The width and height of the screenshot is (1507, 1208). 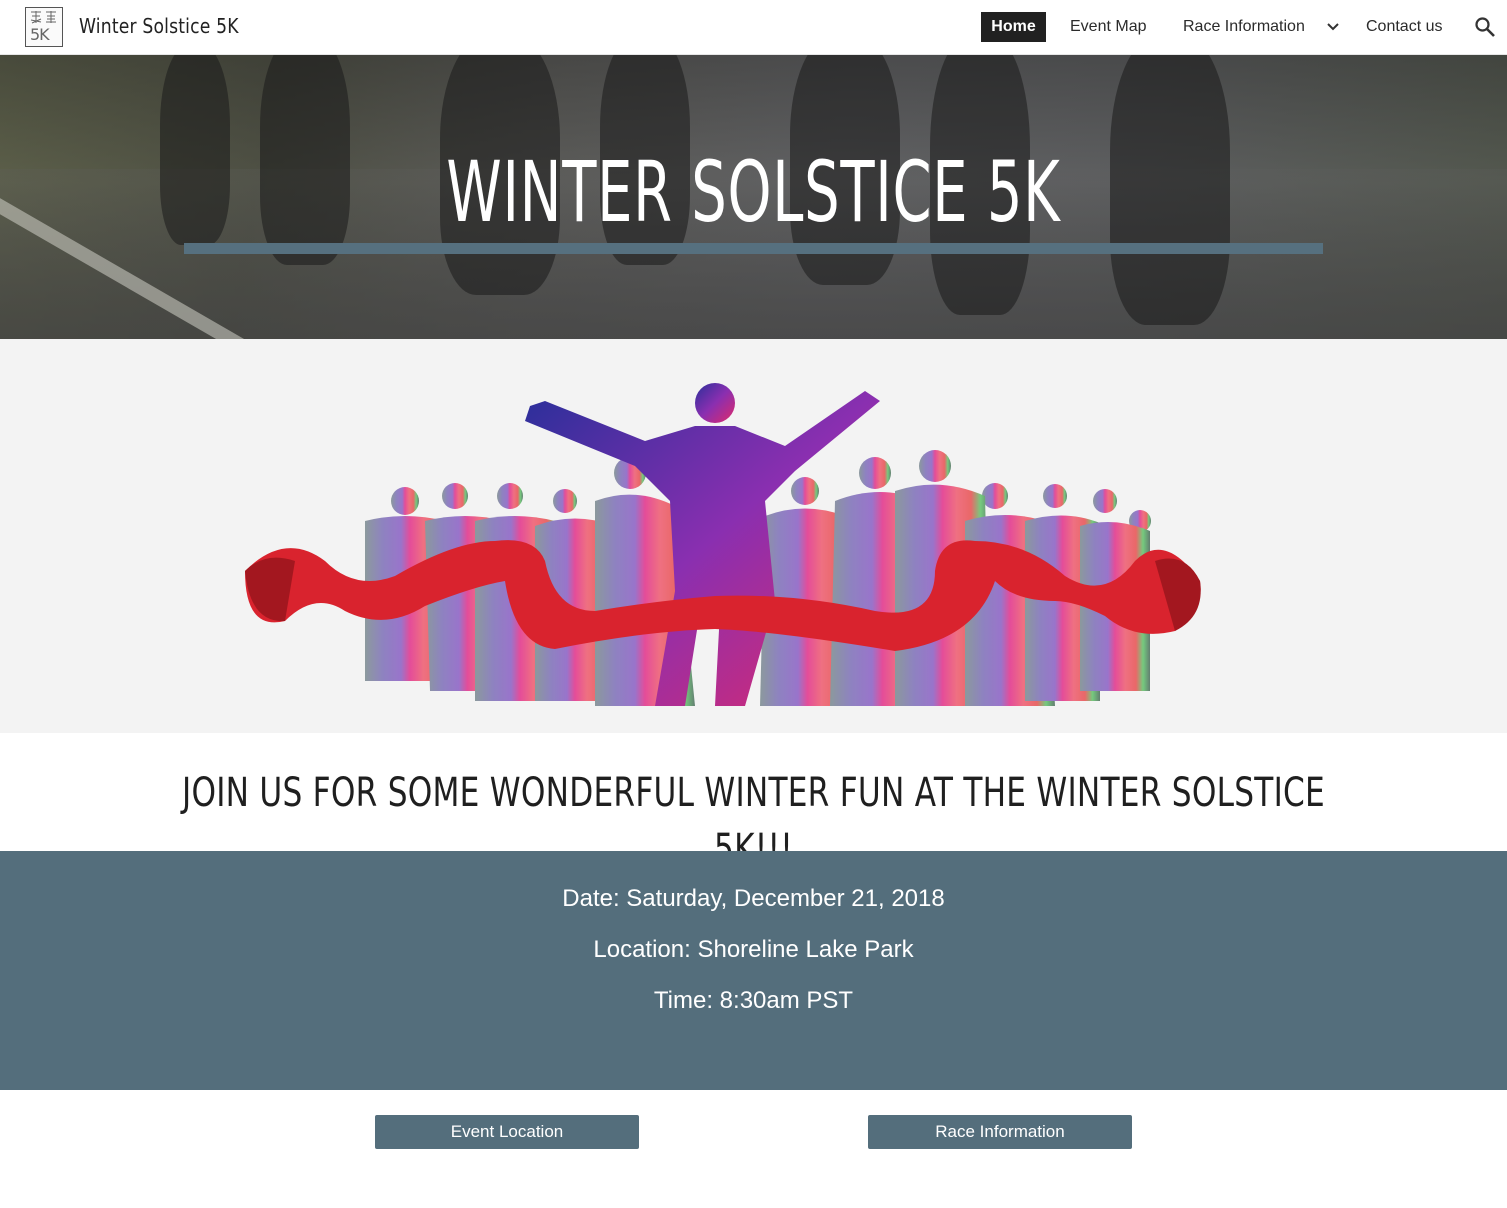 What do you see at coordinates (753, 1000) in the screenshot?
I see `event-time: Time: 8:30am PST` at bounding box center [753, 1000].